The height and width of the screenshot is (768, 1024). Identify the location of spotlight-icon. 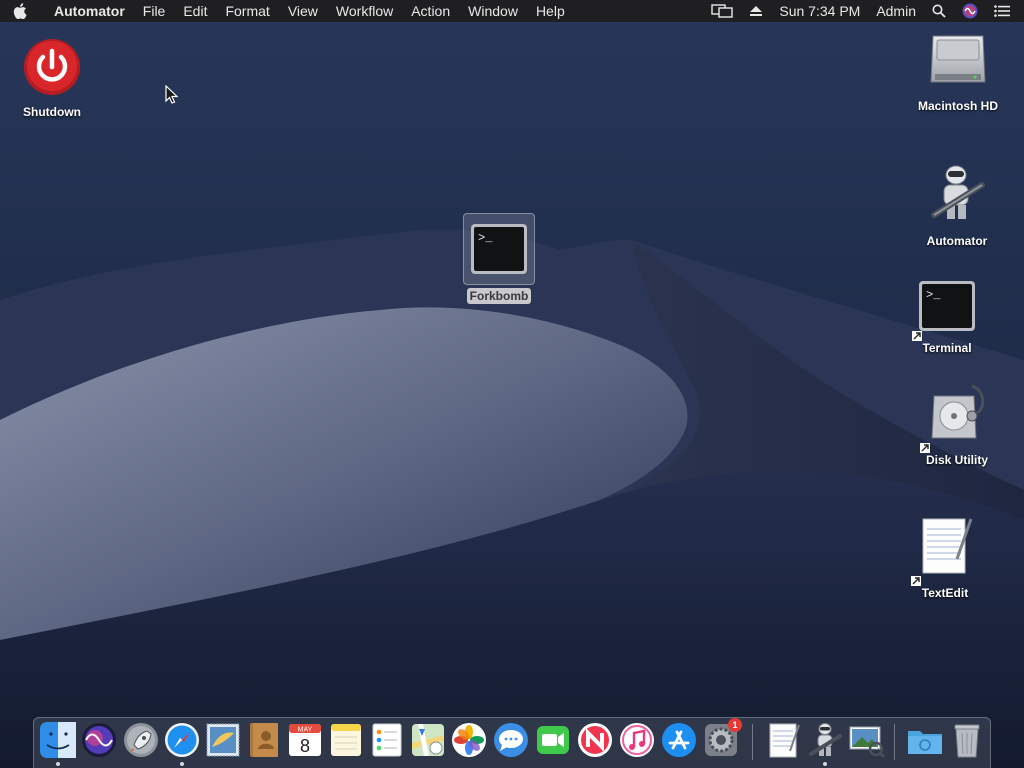
(939, 11).